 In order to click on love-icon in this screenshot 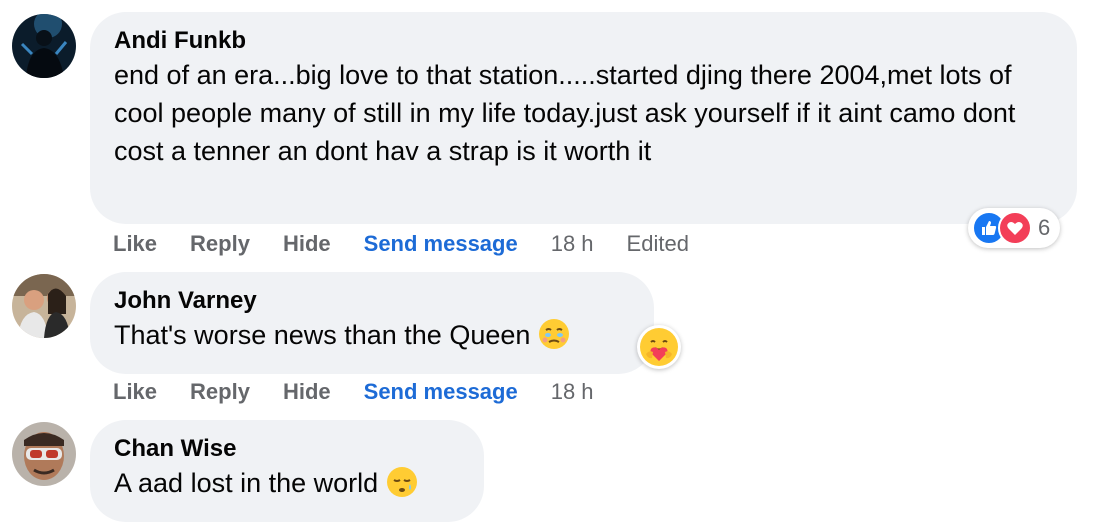, I will do `click(1015, 228)`.